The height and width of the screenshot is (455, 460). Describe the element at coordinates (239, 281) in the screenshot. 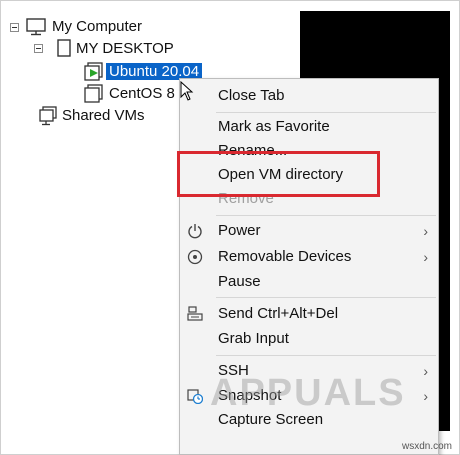

I see `menu-item-label: Pause` at that location.